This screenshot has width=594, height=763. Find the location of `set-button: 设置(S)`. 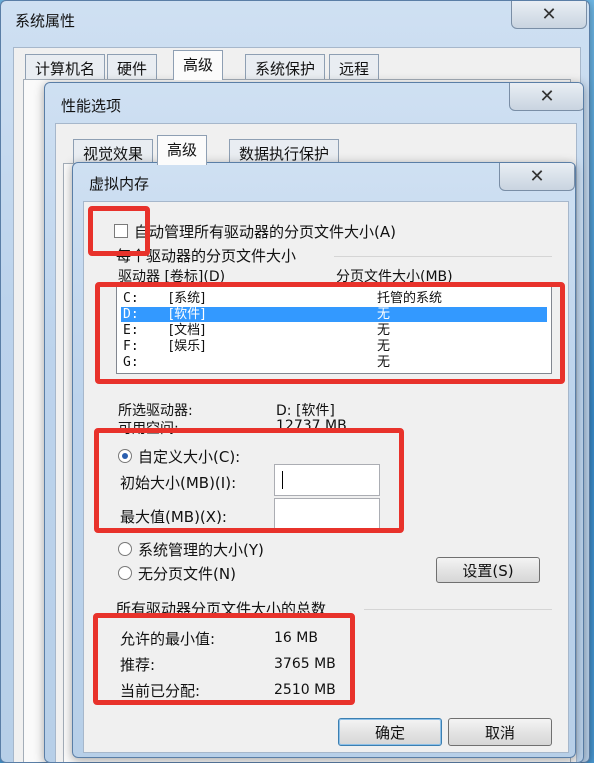

set-button: 设置(S) is located at coordinates (488, 570).